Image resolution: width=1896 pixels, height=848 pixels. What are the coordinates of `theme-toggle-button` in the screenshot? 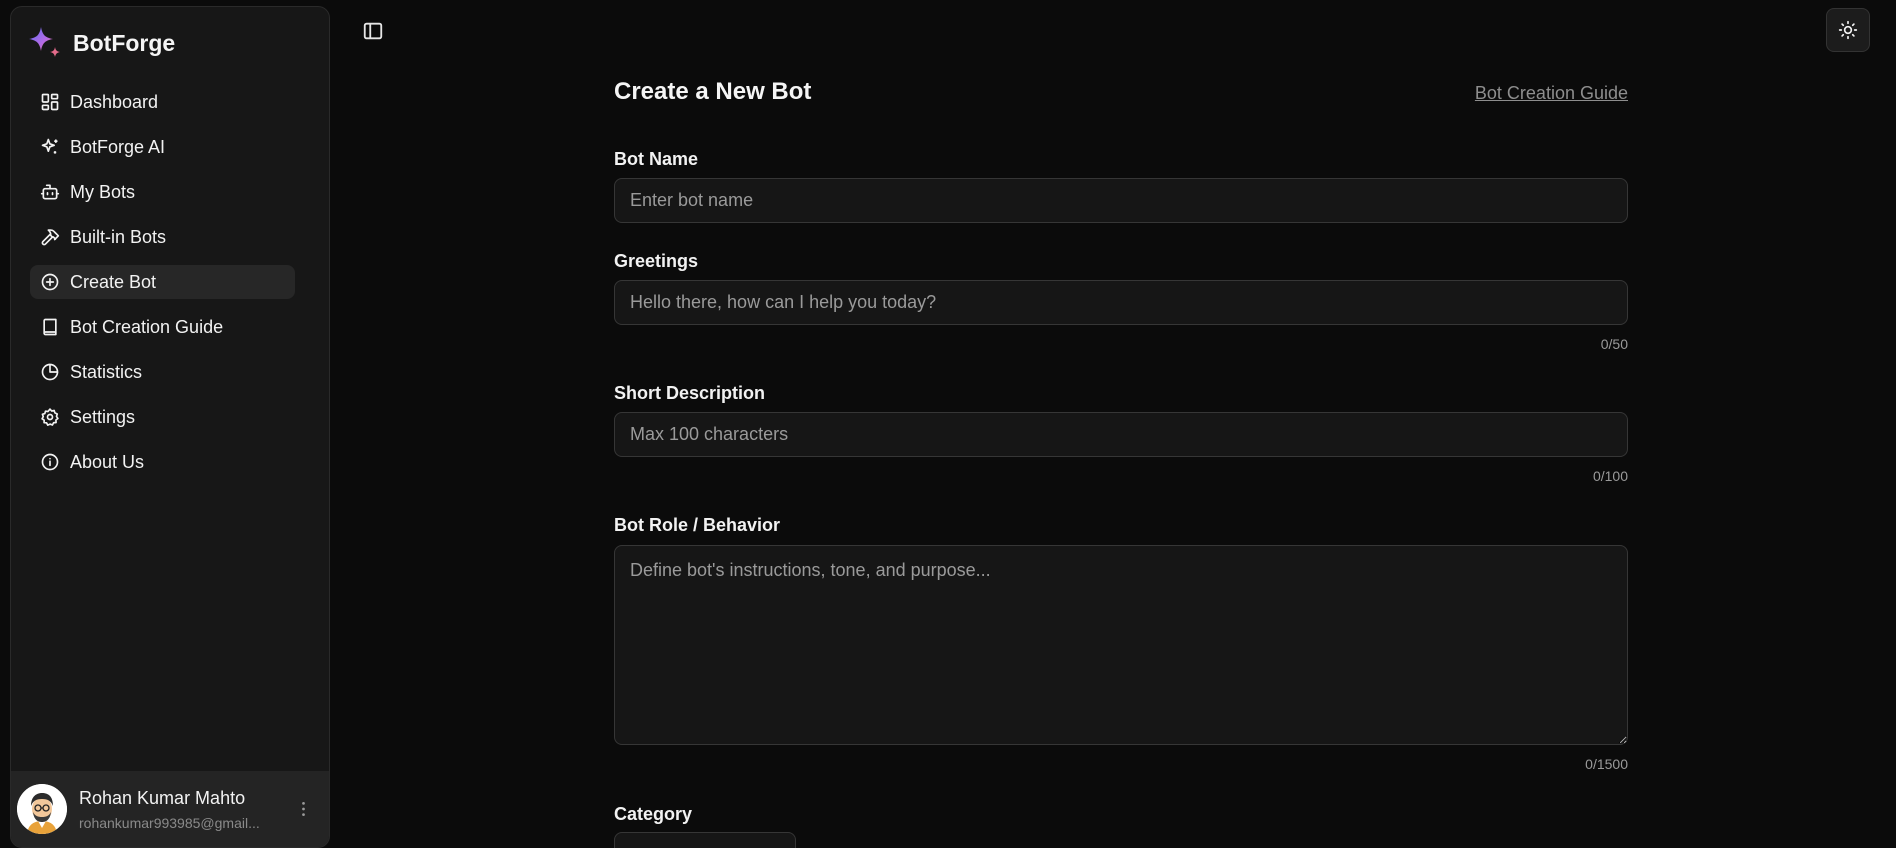 It's located at (1848, 30).